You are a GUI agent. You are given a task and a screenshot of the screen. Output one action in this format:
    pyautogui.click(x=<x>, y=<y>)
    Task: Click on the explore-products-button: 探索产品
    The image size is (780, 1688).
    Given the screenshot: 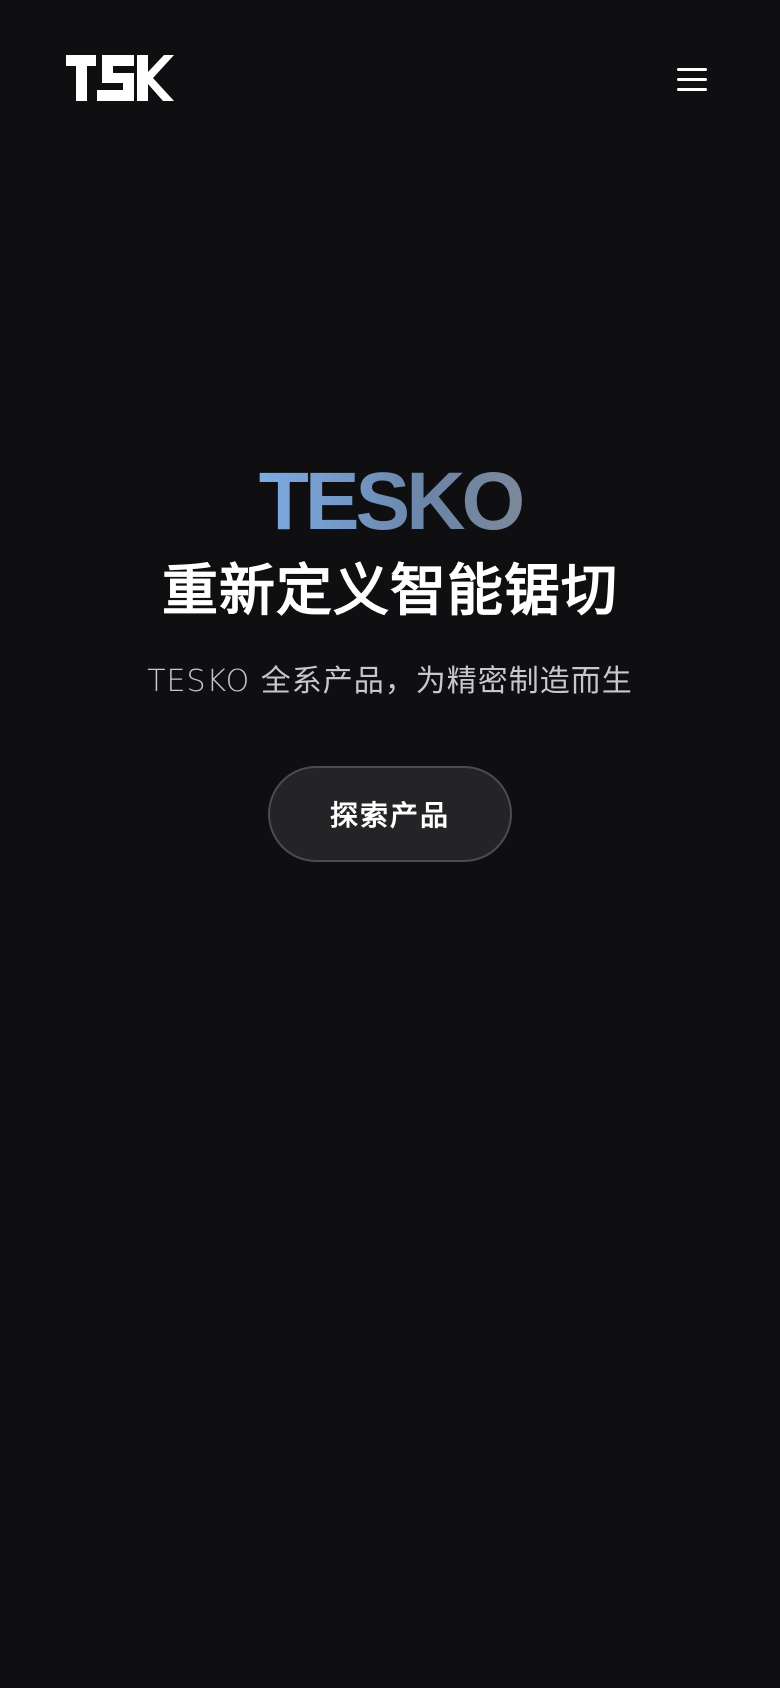 What is the action you would take?
    pyautogui.click(x=390, y=814)
    